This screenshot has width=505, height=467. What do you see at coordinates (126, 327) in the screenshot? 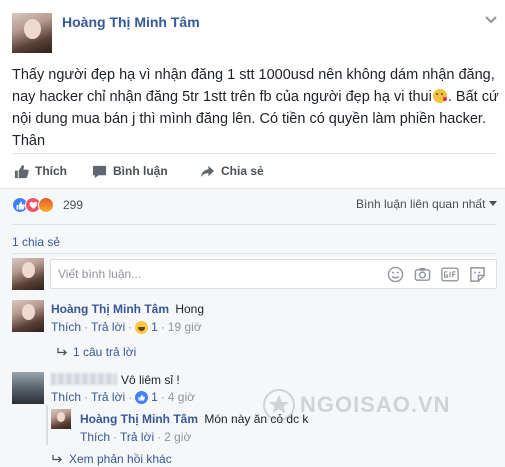
I see `comment-actions: Thích · Trả lời · 1 · 19 giờ` at bounding box center [126, 327].